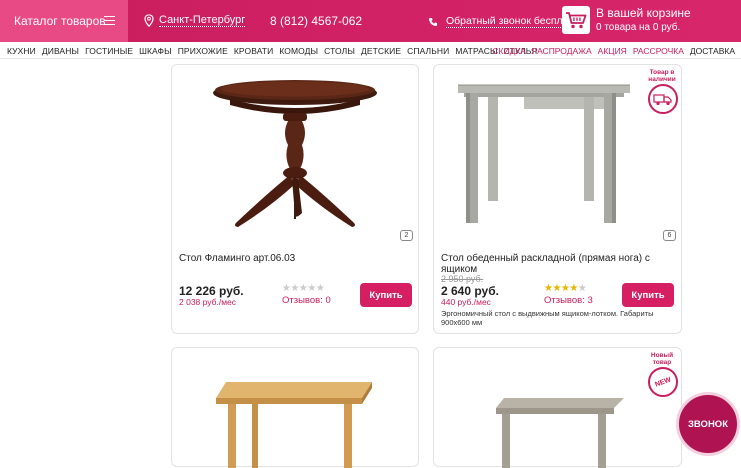  I want to click on menu-item-beds: КРОВАТИ, so click(253, 51).